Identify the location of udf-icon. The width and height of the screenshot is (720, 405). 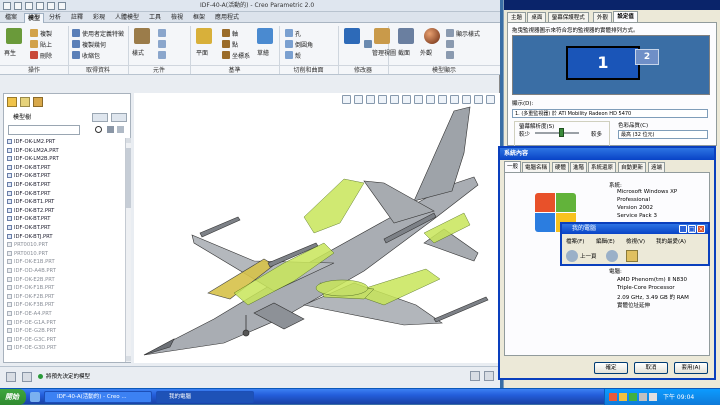
(76, 33).